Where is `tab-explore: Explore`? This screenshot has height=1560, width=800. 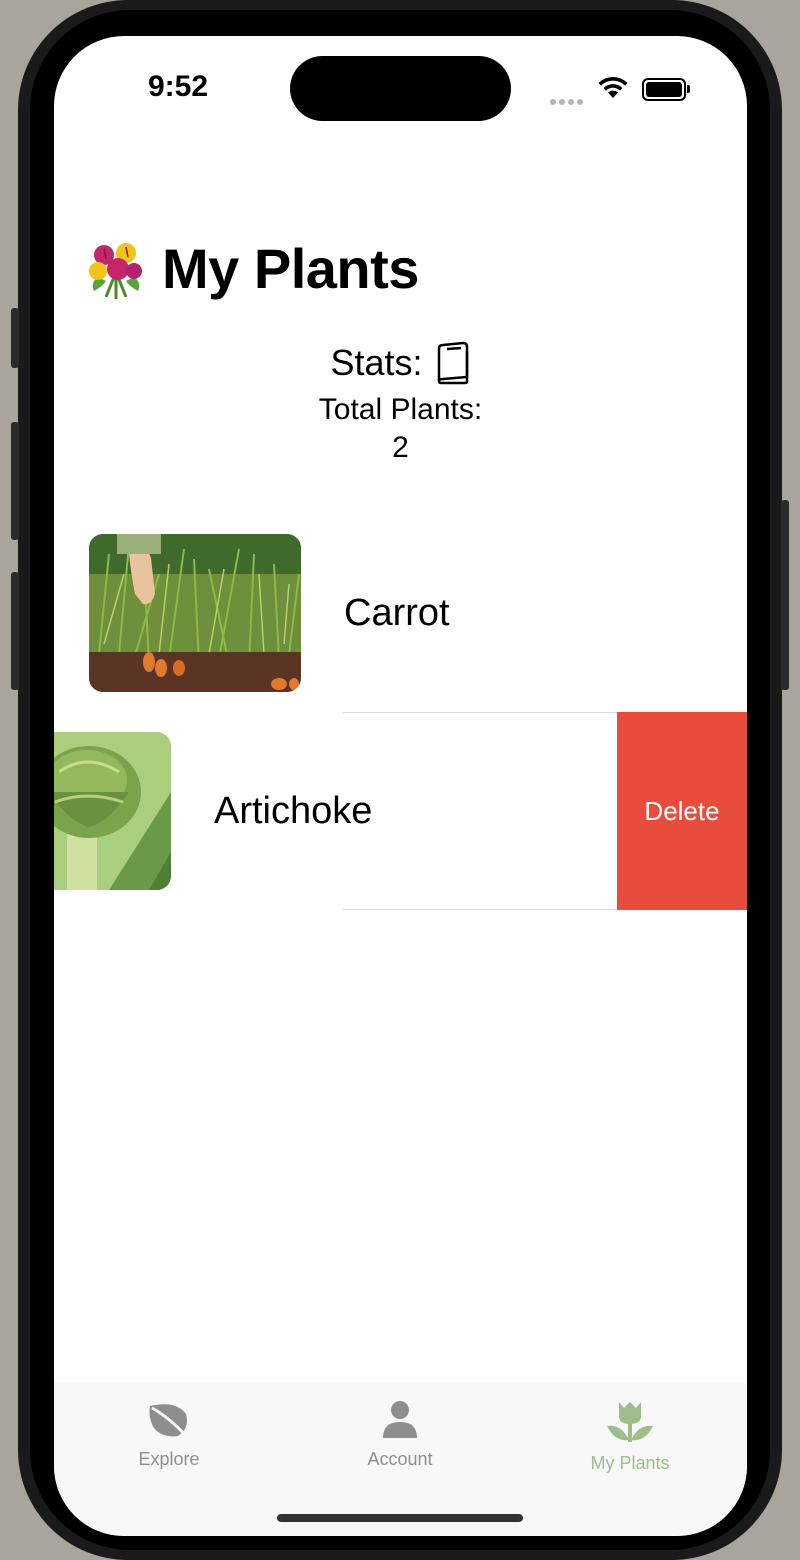 tab-explore: Explore is located at coordinates (169, 1435).